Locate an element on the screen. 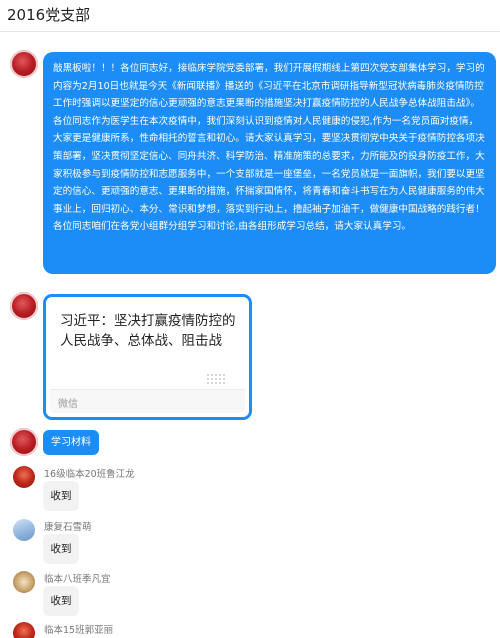 The width and height of the screenshot is (500, 638). sender-name: 康复石雪萌 is located at coordinates (68, 527).